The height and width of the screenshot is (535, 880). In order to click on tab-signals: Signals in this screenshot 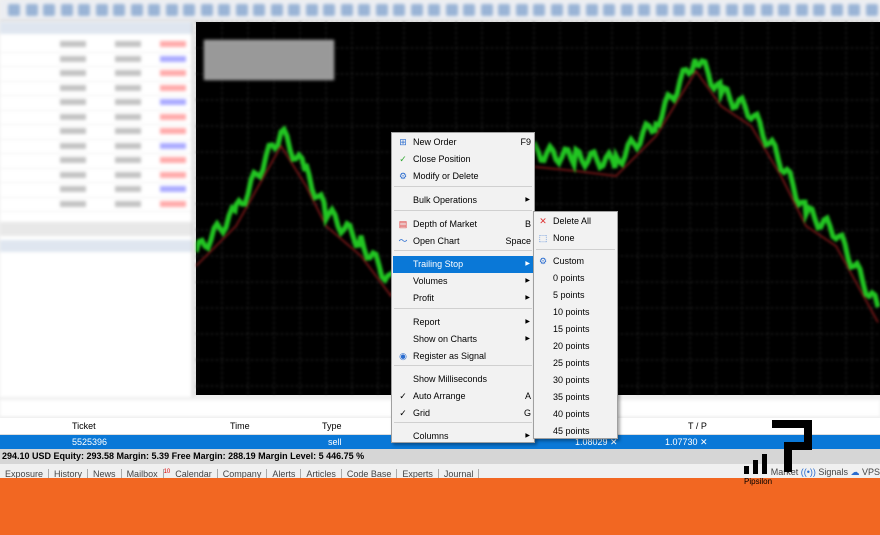, I will do `click(833, 472)`.